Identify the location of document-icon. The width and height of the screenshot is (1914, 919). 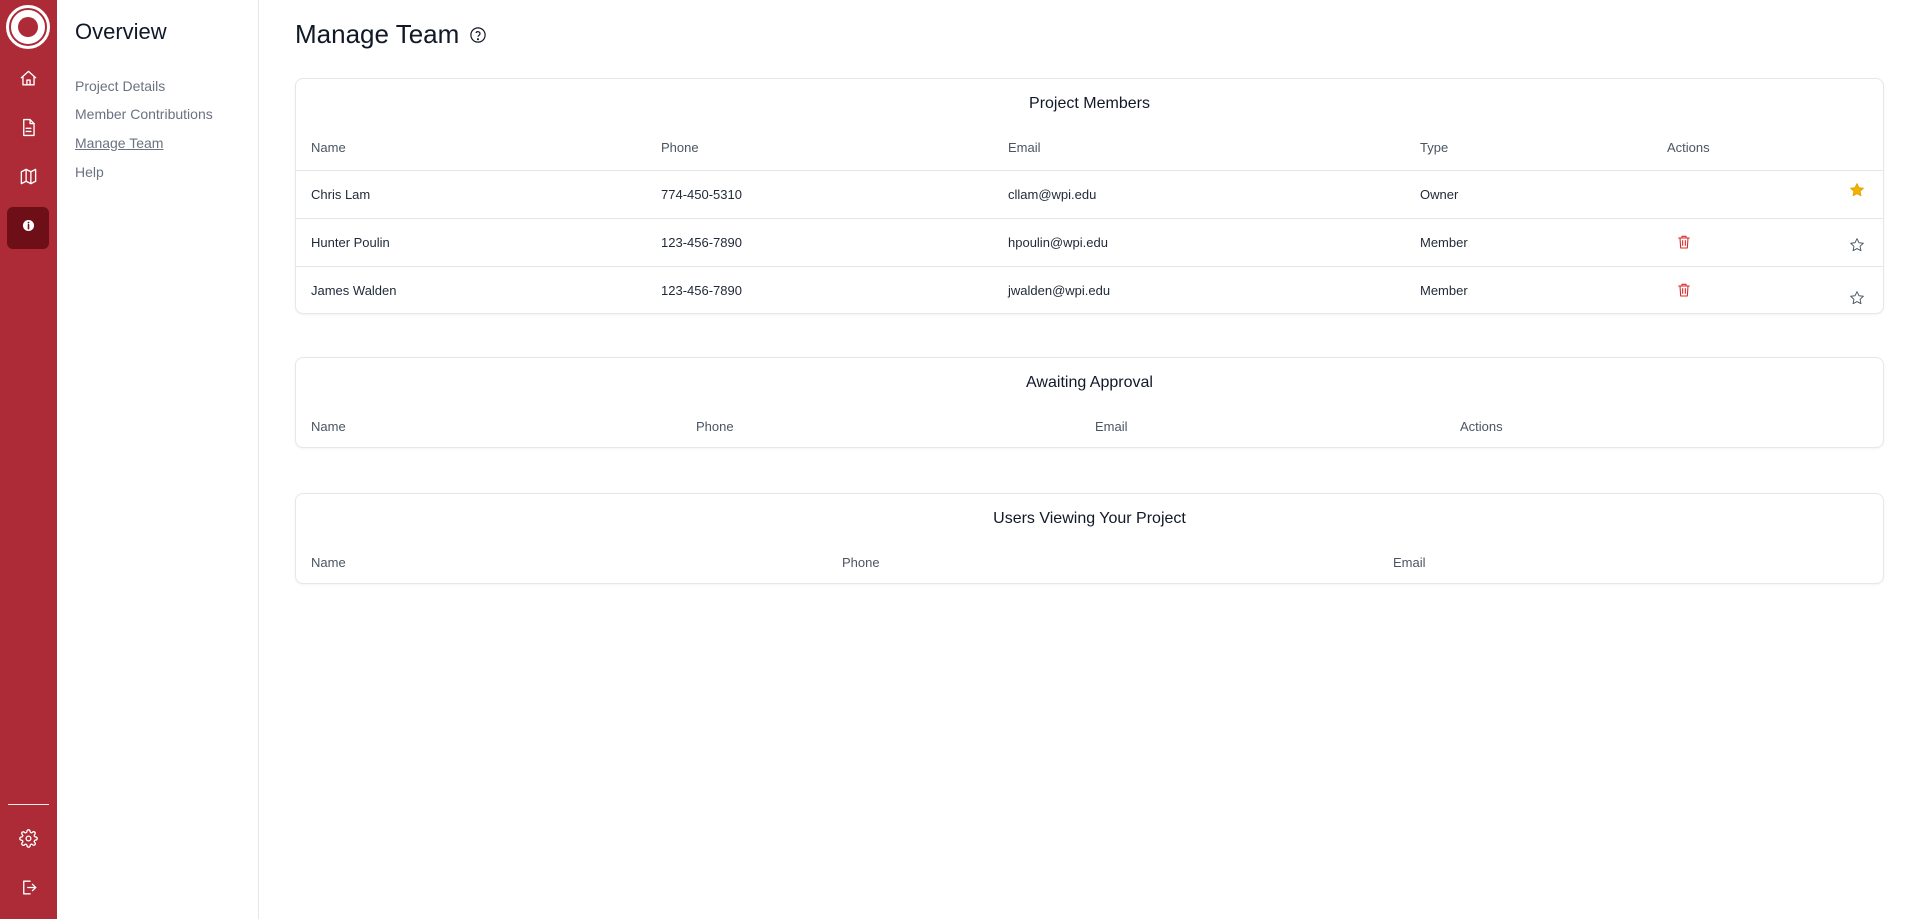
(28, 130).